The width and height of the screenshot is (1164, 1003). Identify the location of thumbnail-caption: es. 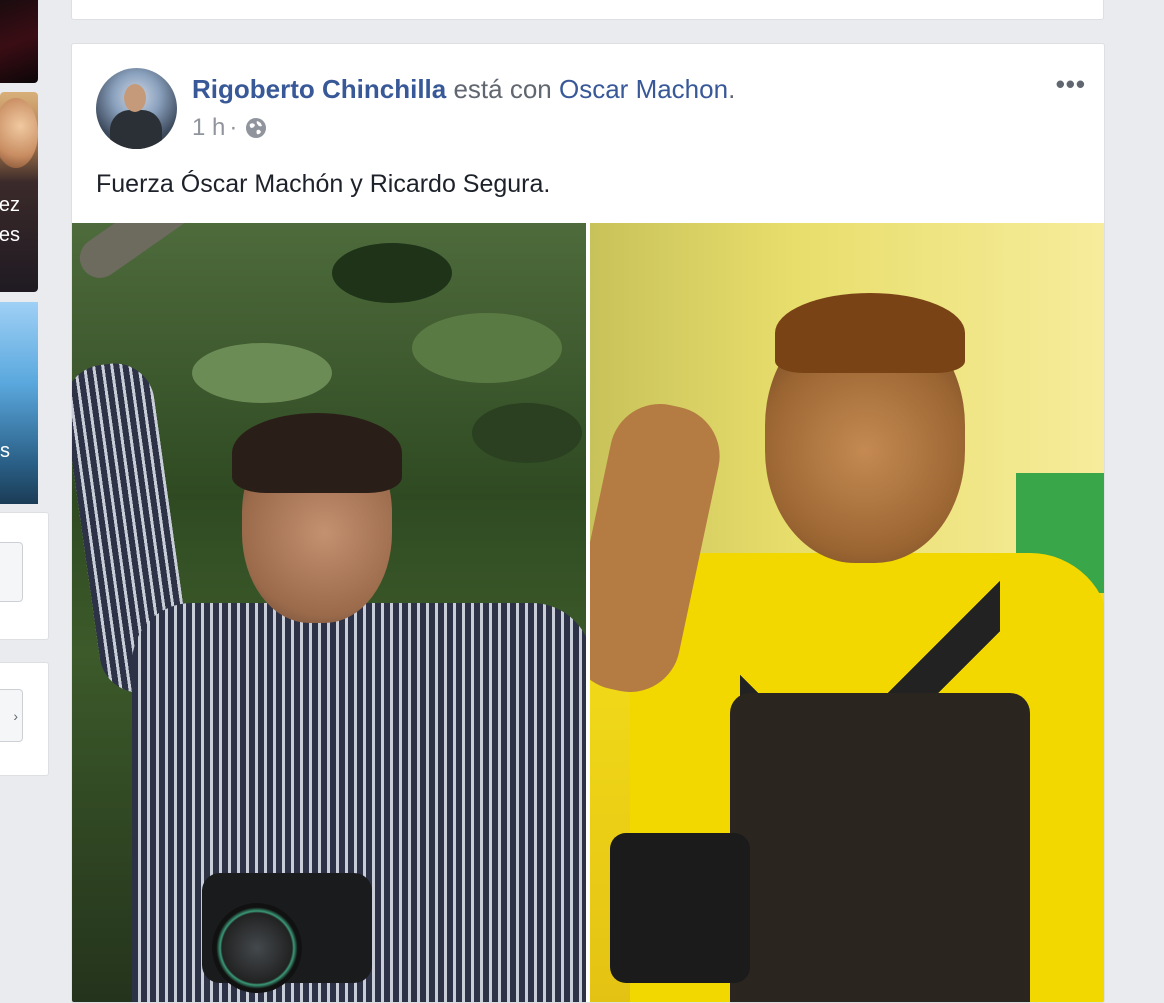
(10, 235).